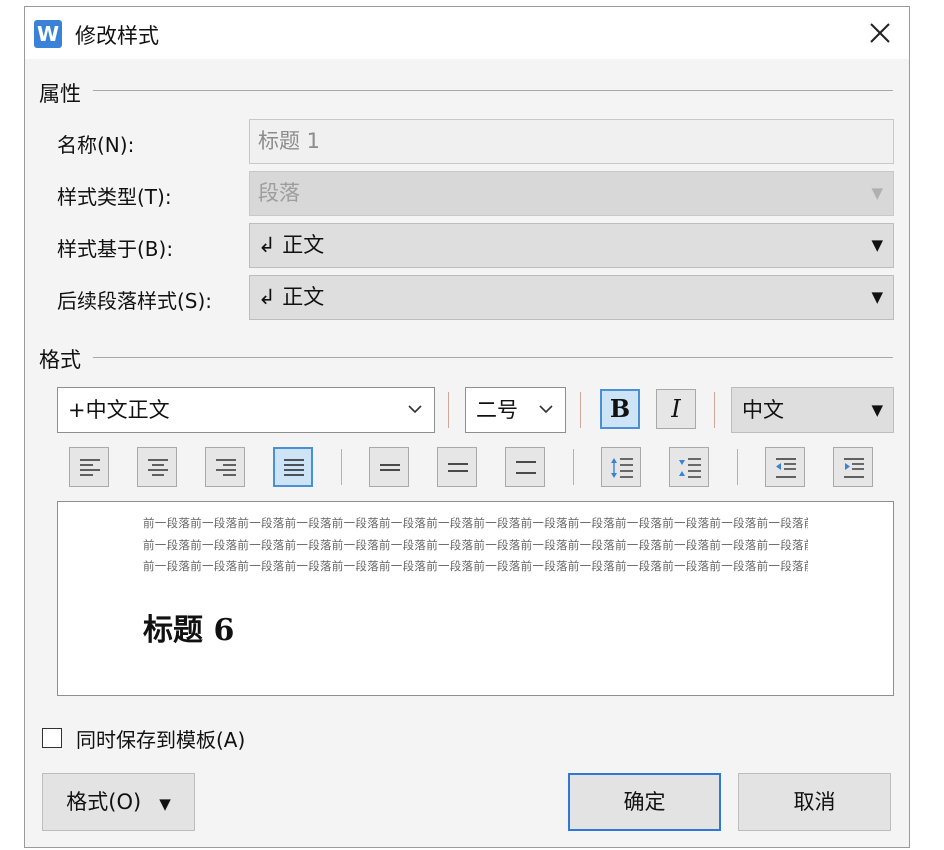  I want to click on increase-indent-button, so click(853, 467).